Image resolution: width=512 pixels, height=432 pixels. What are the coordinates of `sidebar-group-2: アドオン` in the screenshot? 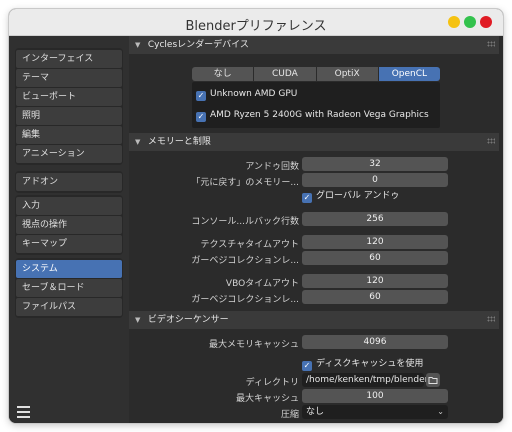 It's located at (69, 182).